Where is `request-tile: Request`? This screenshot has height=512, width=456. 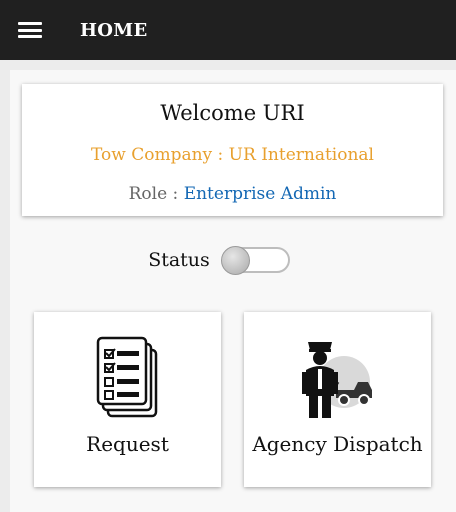 request-tile: Request is located at coordinates (127, 399).